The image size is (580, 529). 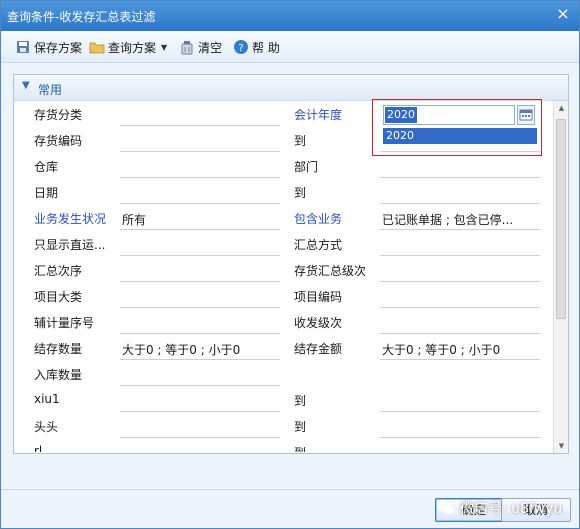 I want to click on field-label: 包含业务, so click(x=318, y=219).